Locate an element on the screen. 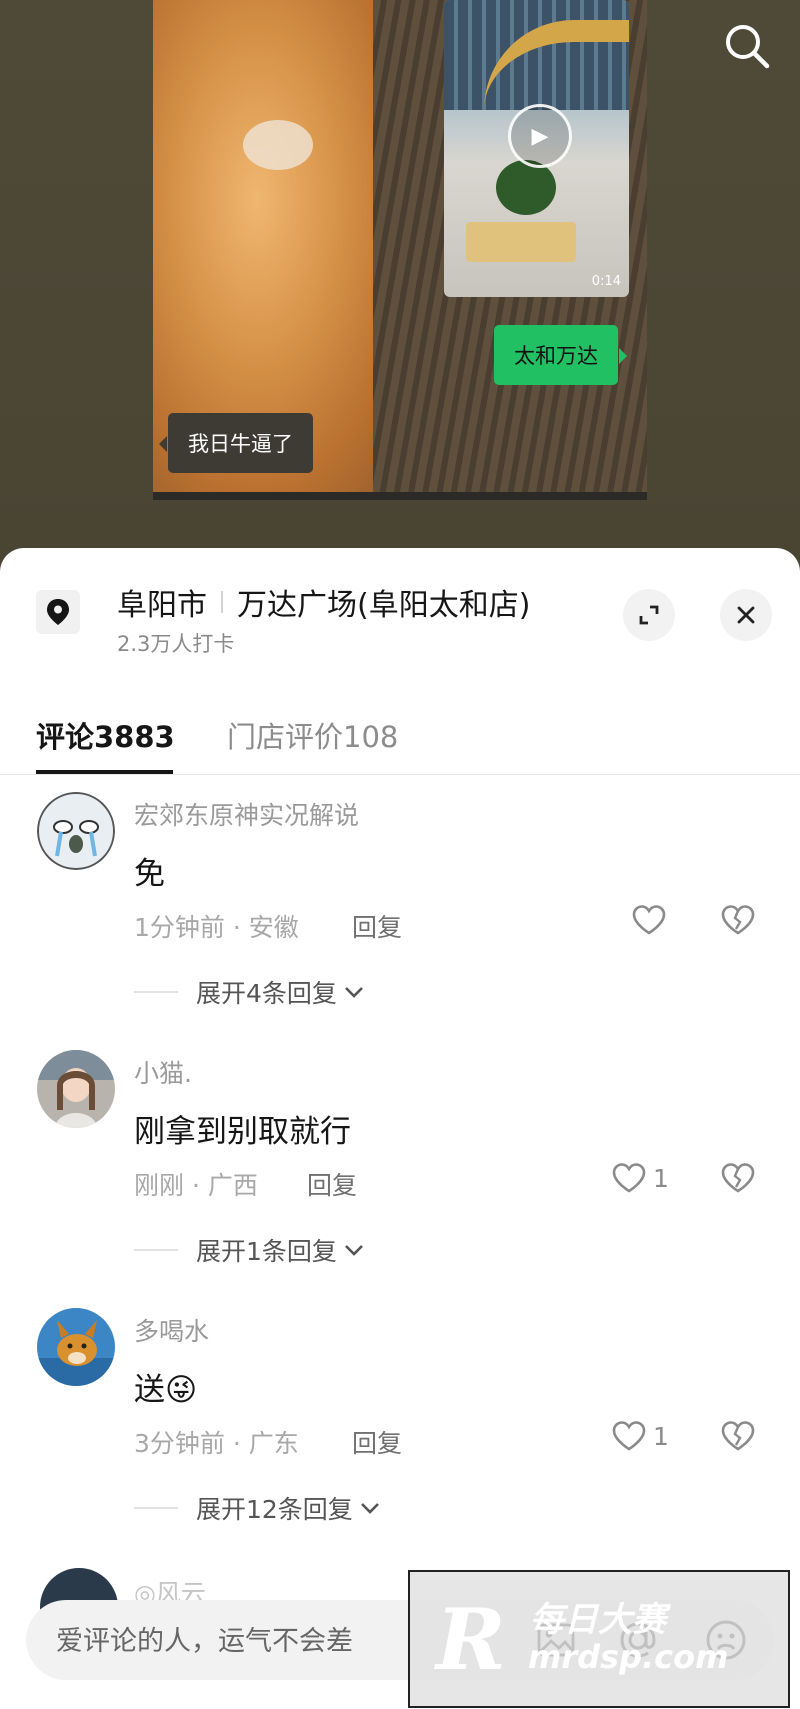  location-city: 阜阳市 is located at coordinates (162, 605).